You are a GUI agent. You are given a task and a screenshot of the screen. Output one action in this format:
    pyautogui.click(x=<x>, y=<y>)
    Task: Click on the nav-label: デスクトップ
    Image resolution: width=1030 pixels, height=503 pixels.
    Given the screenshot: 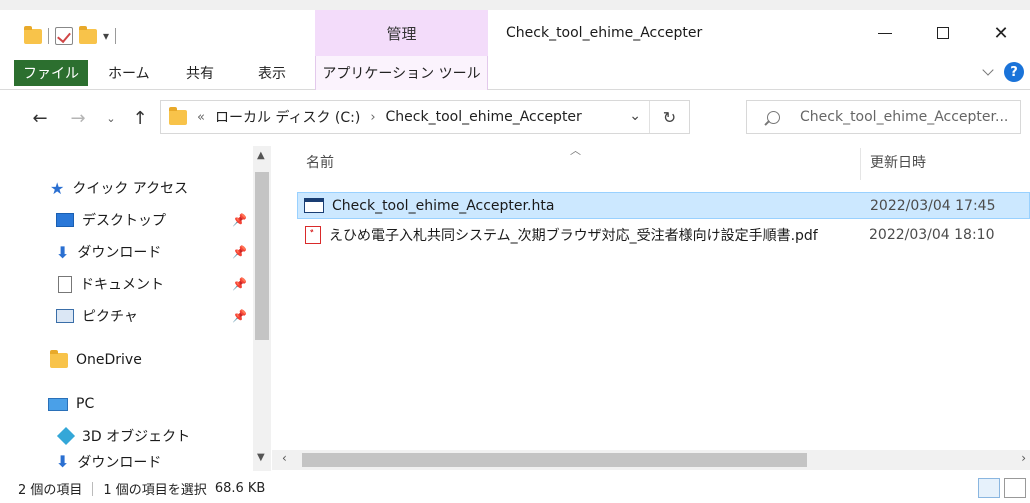 What is the action you would take?
    pyautogui.click(x=124, y=221)
    